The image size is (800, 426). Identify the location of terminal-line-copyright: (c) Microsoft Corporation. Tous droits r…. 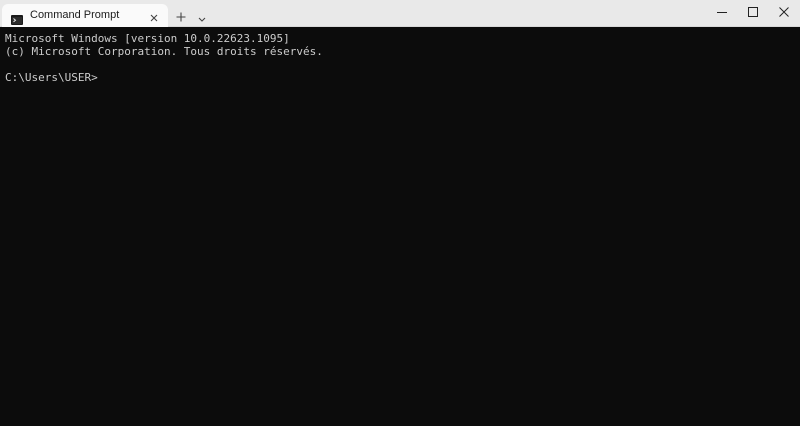
(164, 51).